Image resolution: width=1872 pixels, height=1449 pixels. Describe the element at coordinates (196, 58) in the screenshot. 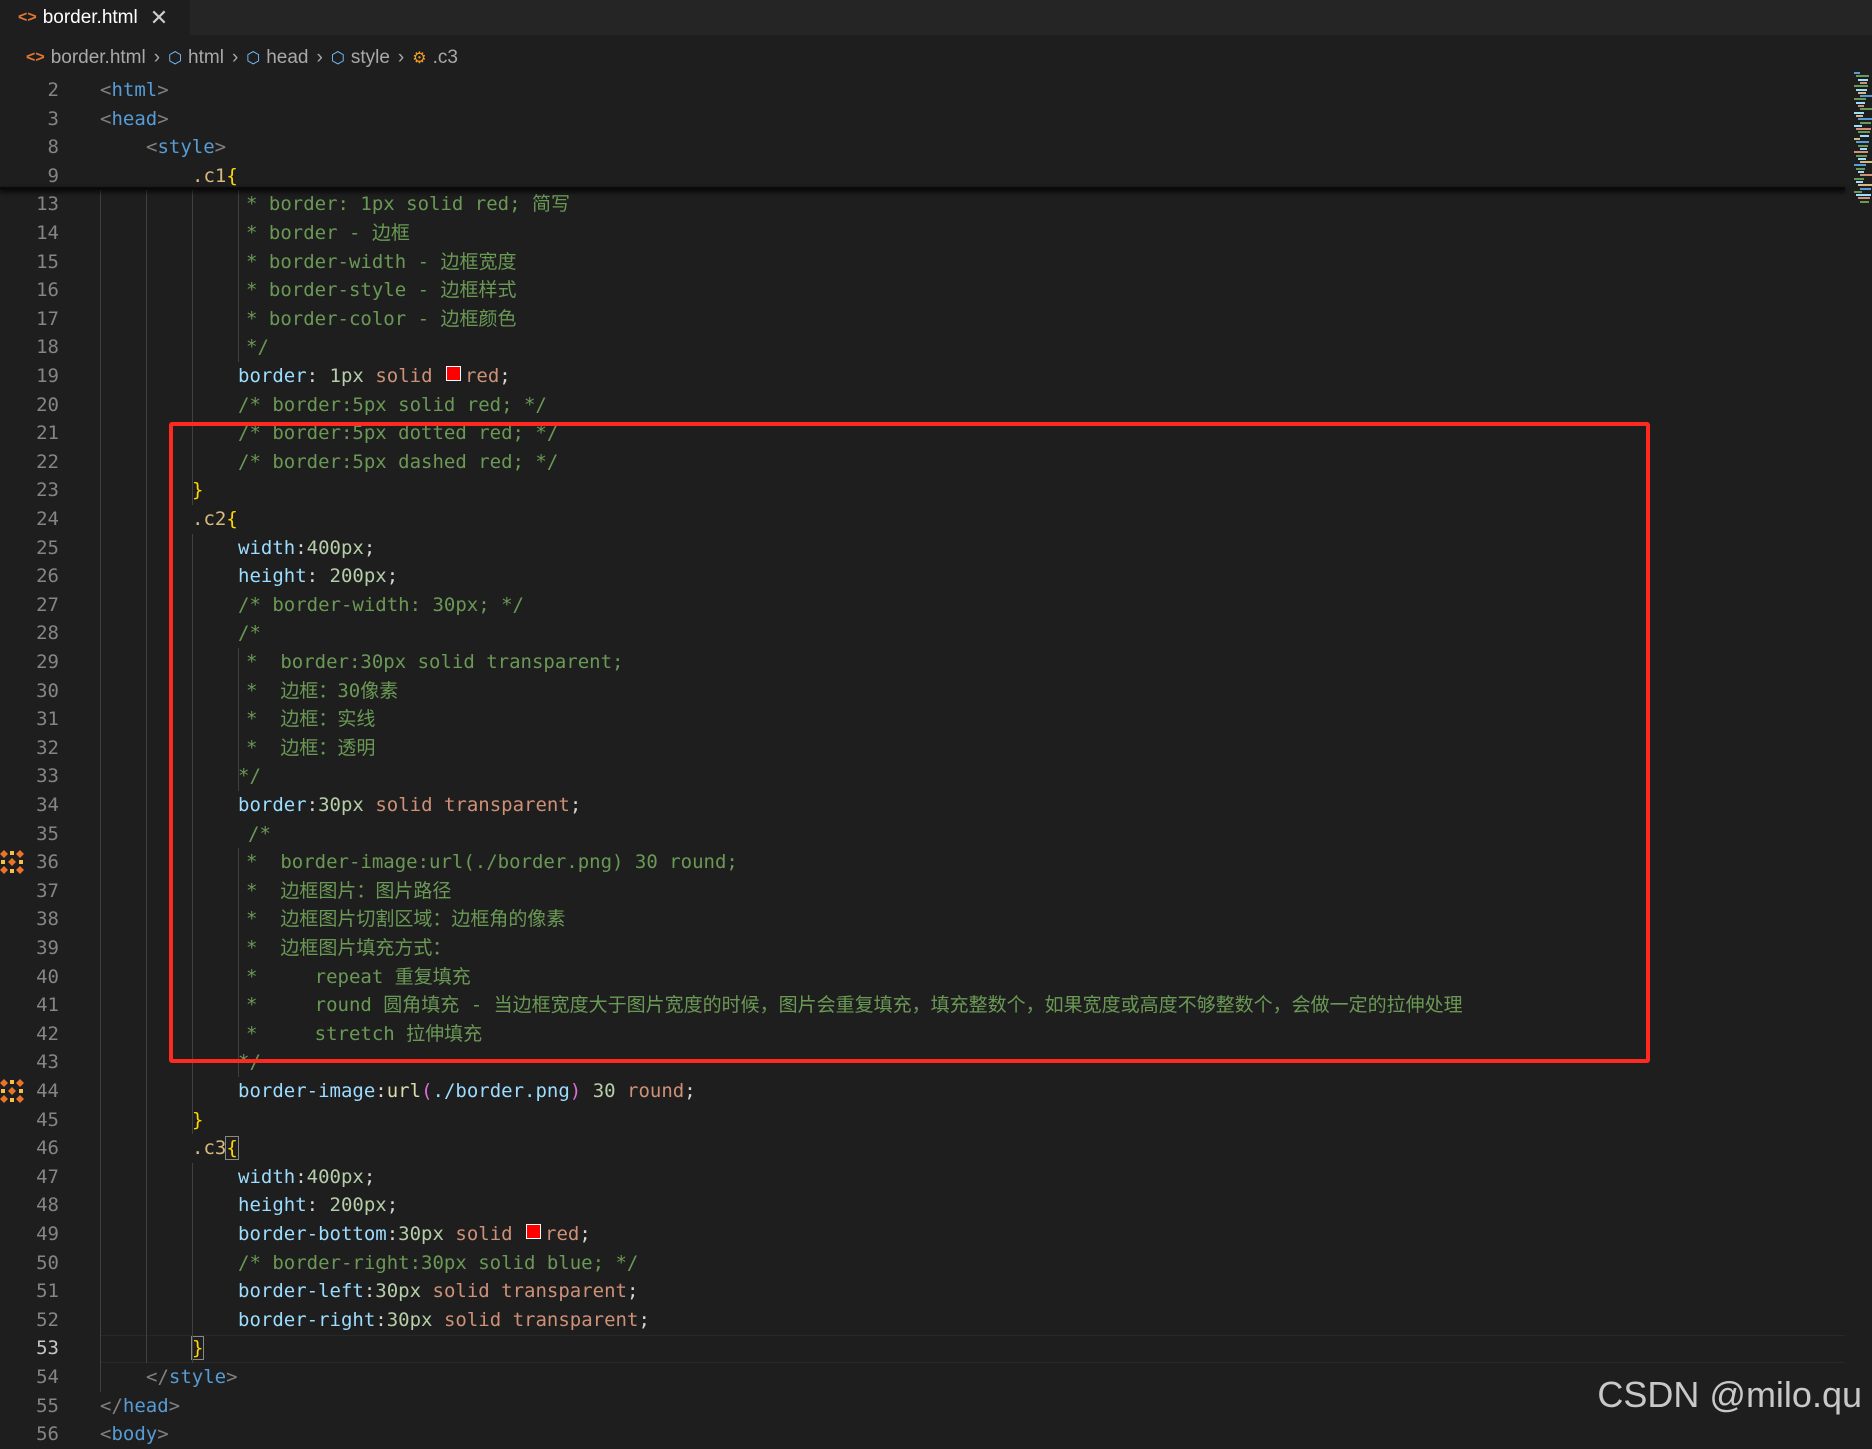

I see `breadcrumb-item-html: ⬡ html` at that location.